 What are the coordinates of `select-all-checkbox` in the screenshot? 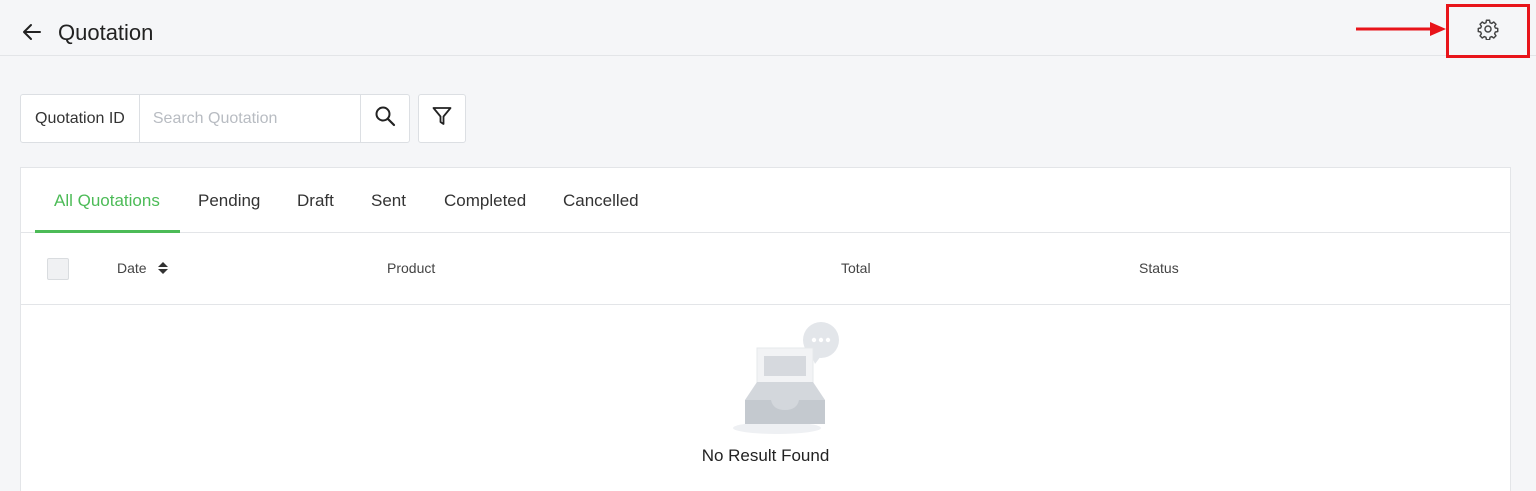 It's located at (58, 269).